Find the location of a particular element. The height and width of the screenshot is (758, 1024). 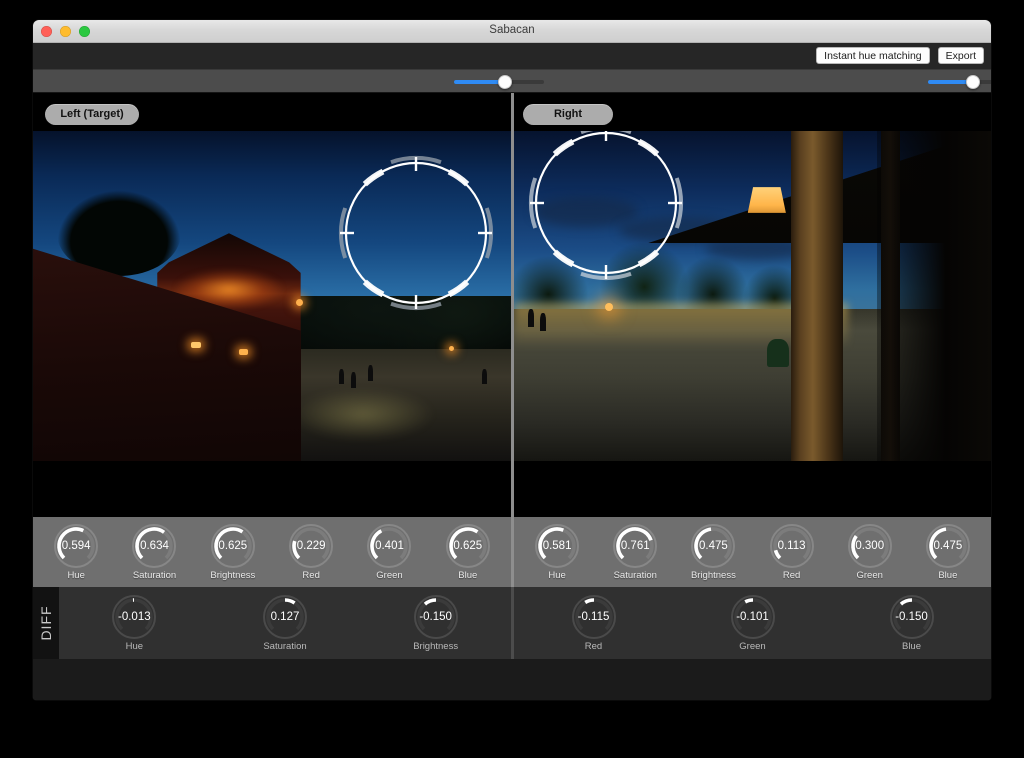

knob-green: 0.300 Green is located at coordinates (870, 552).